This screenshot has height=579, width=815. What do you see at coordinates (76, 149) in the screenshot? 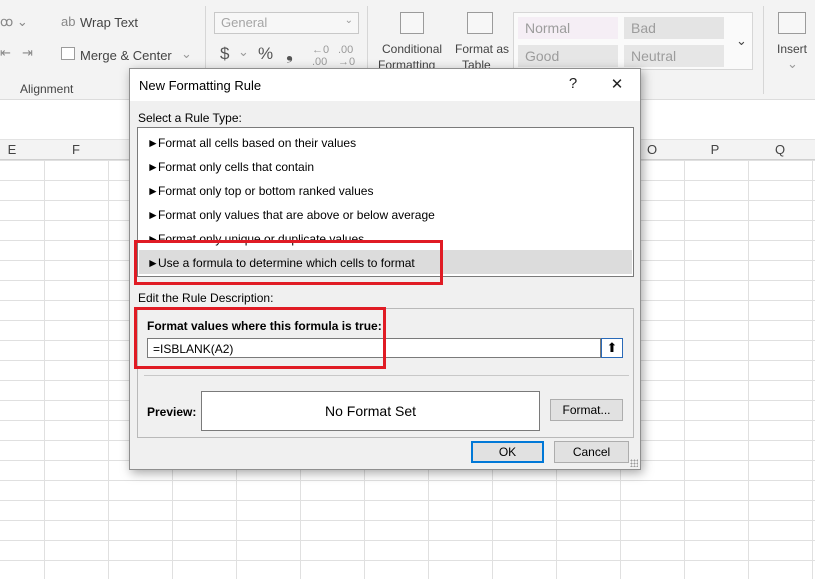
I see `column-header-f: F` at bounding box center [76, 149].